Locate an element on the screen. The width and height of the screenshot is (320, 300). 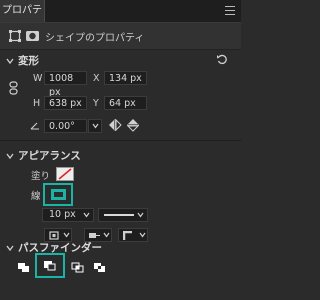
angle-field: 0.00° is located at coordinates (65, 126).